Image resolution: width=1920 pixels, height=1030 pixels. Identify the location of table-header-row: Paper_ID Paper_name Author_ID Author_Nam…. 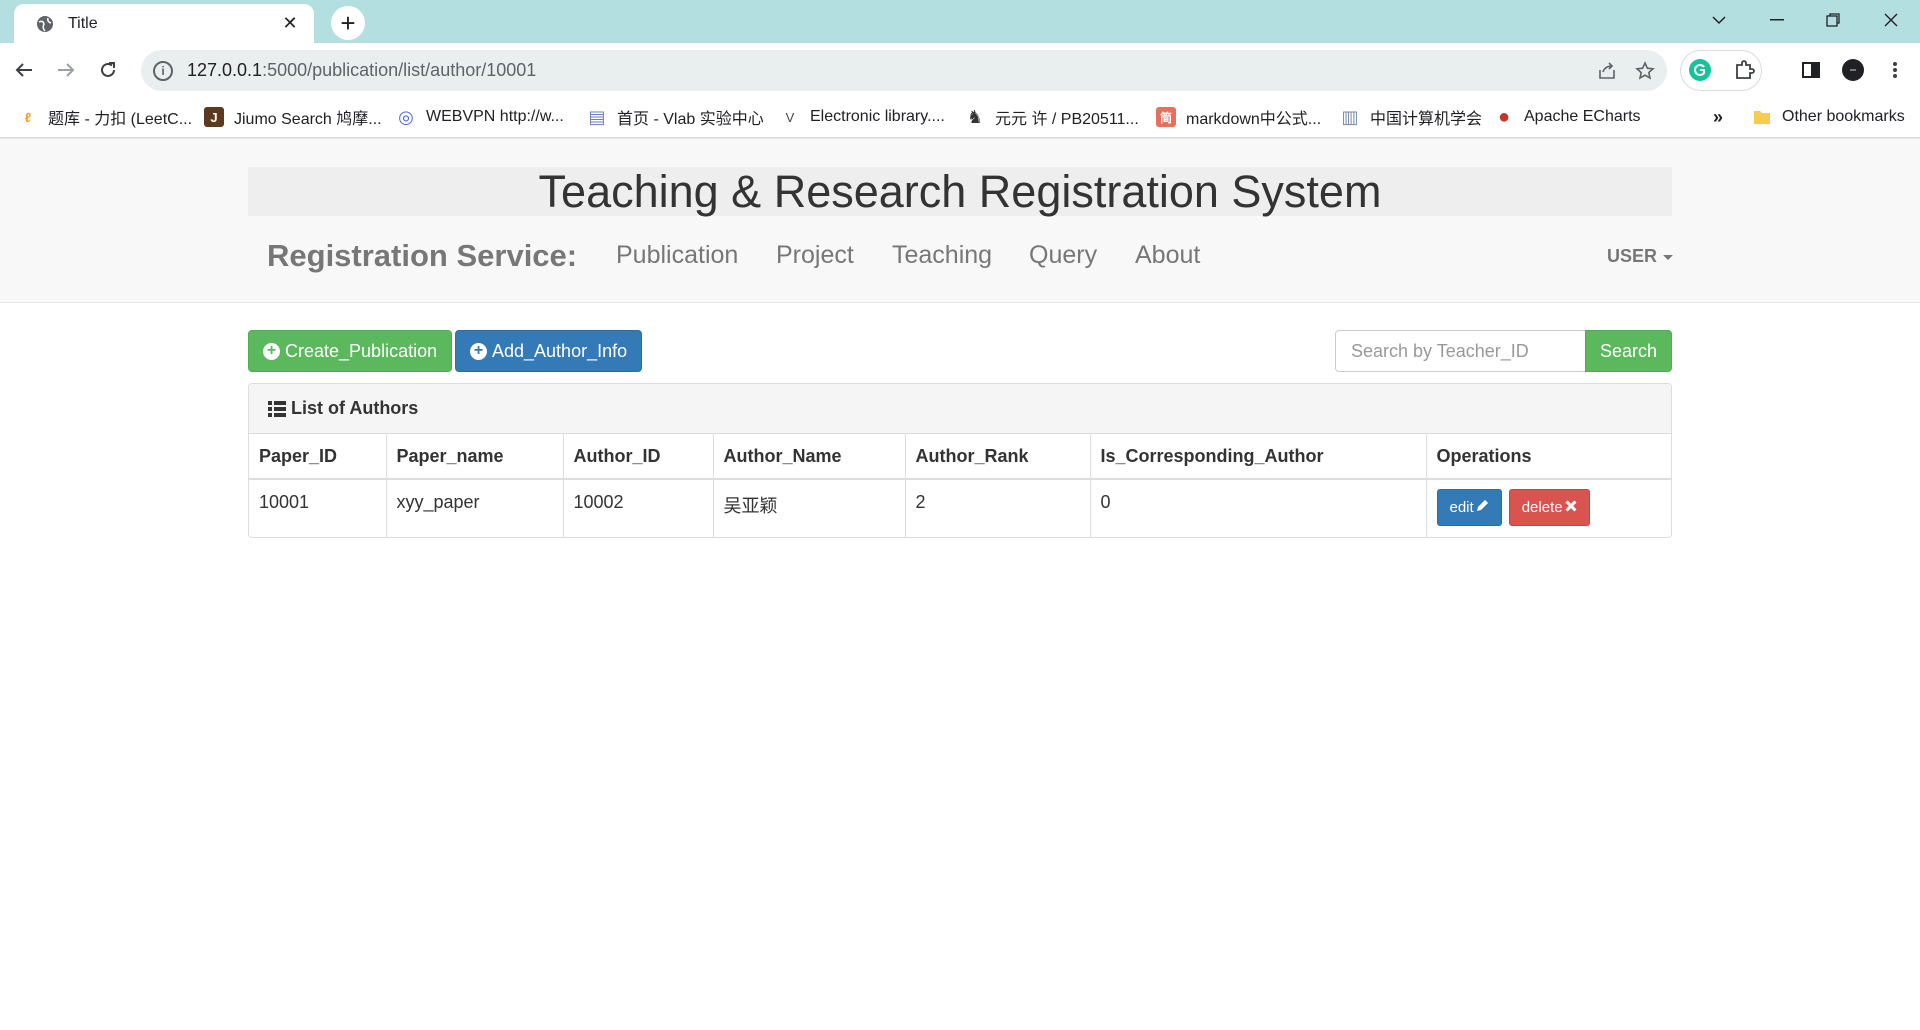
(960, 457).